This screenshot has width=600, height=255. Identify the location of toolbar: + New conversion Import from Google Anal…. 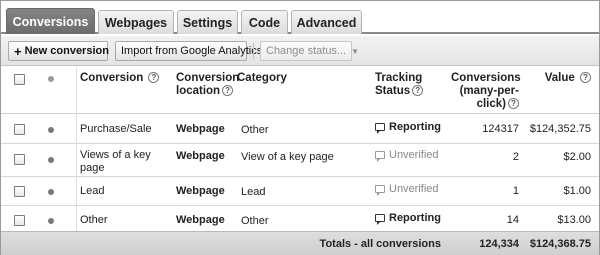
(300, 51).